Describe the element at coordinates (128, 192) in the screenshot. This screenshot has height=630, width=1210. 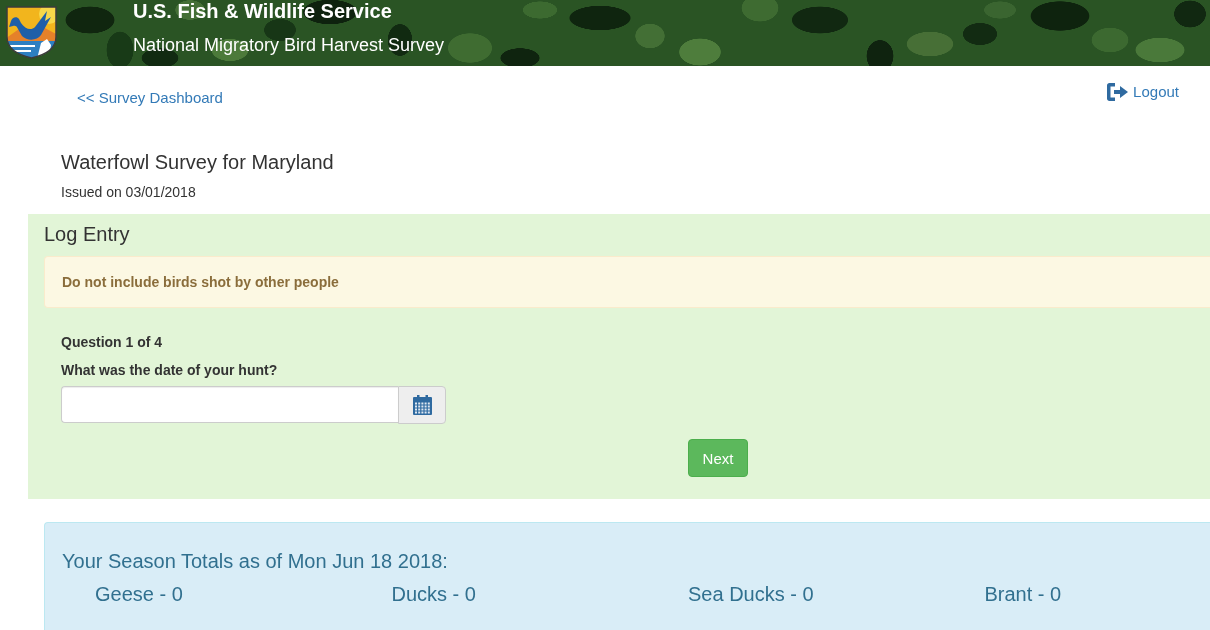
I see `issued-date: Issued on 03/01/2018` at that location.